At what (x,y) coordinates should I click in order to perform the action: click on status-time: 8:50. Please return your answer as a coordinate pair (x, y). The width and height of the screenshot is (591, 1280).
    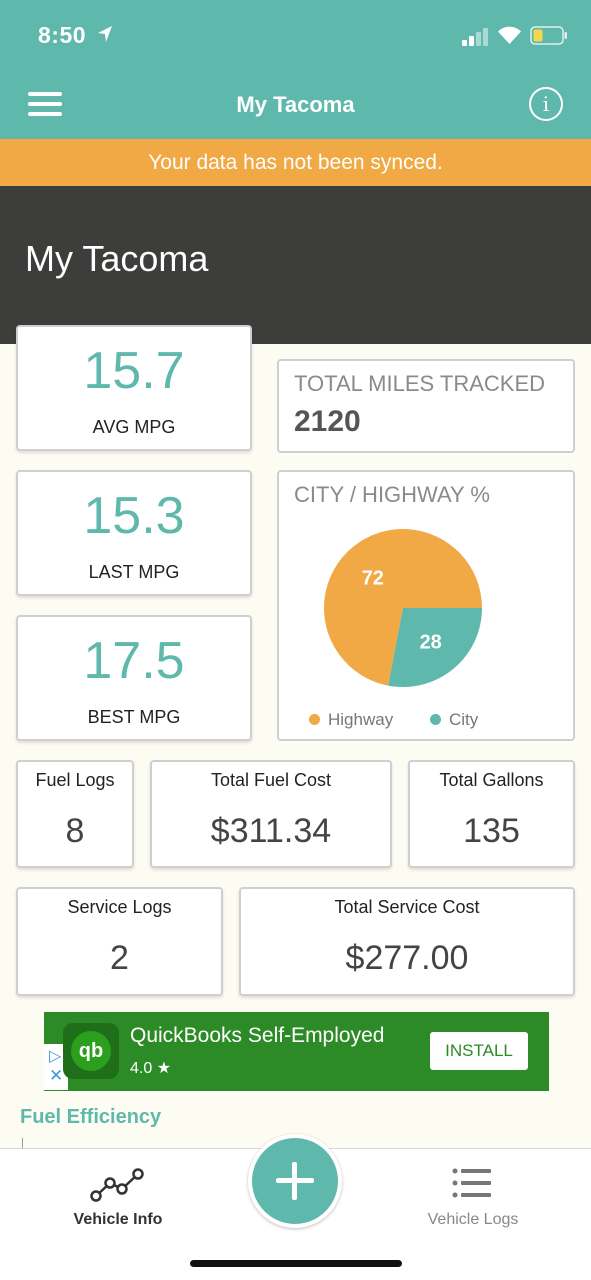
    Looking at the image, I should click on (62, 35).